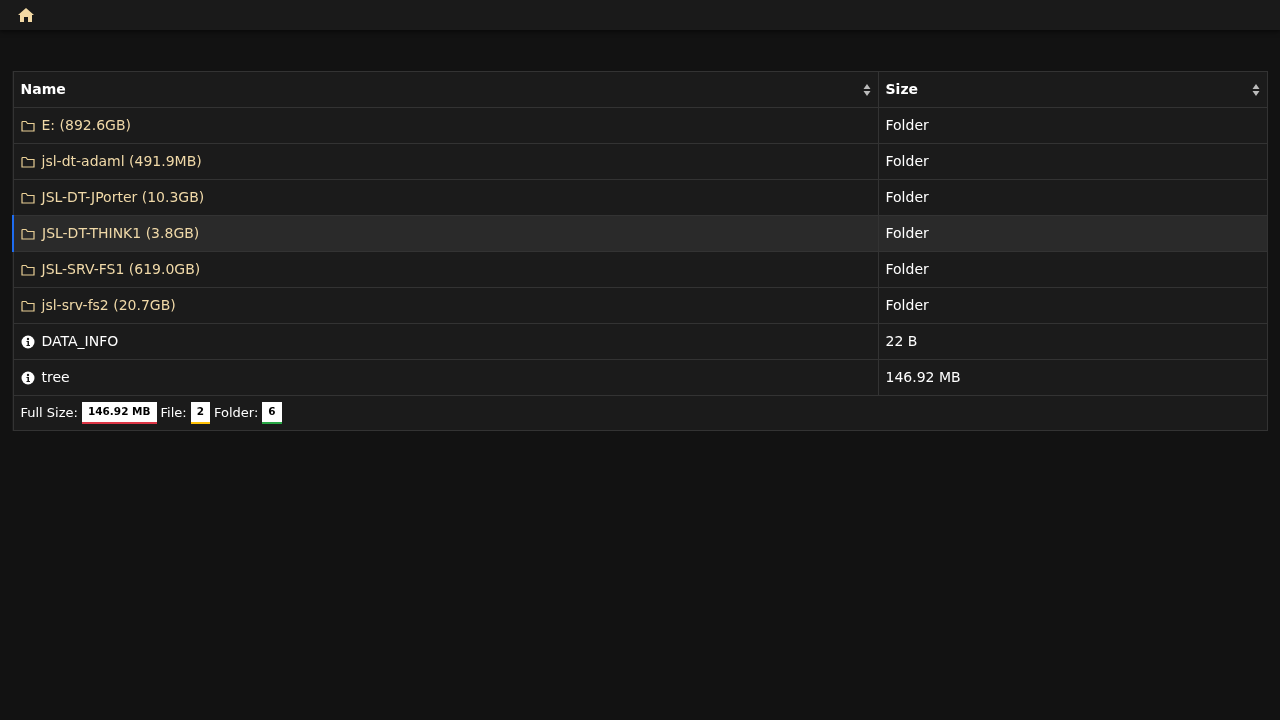  I want to click on folder-link: JSL-DT-JPorter (10.3GB), so click(123, 197).